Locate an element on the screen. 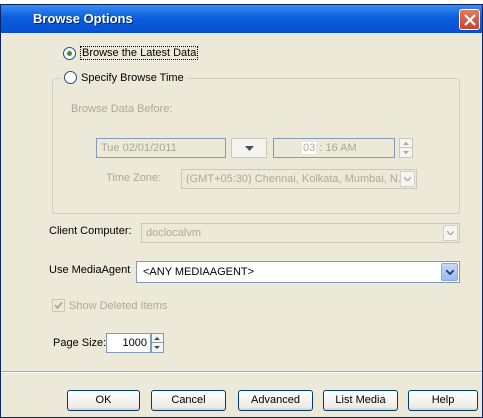 Image resolution: width=483 pixels, height=418 pixels. browse-time-field: 03 : 16 AM is located at coordinates (334, 148).